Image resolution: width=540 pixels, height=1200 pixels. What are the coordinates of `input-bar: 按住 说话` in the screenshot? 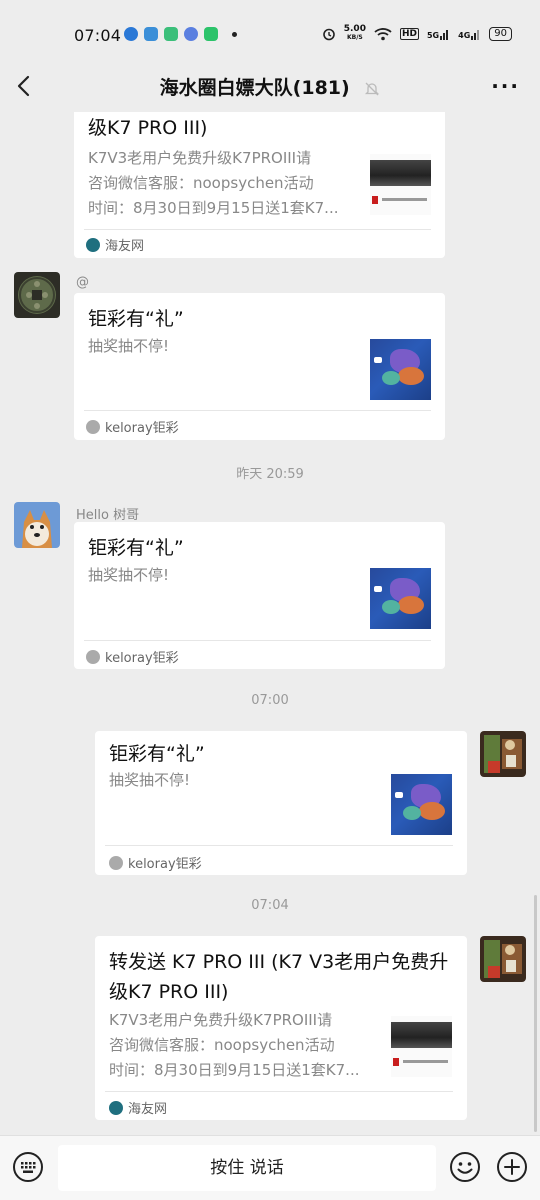 It's located at (270, 1167).